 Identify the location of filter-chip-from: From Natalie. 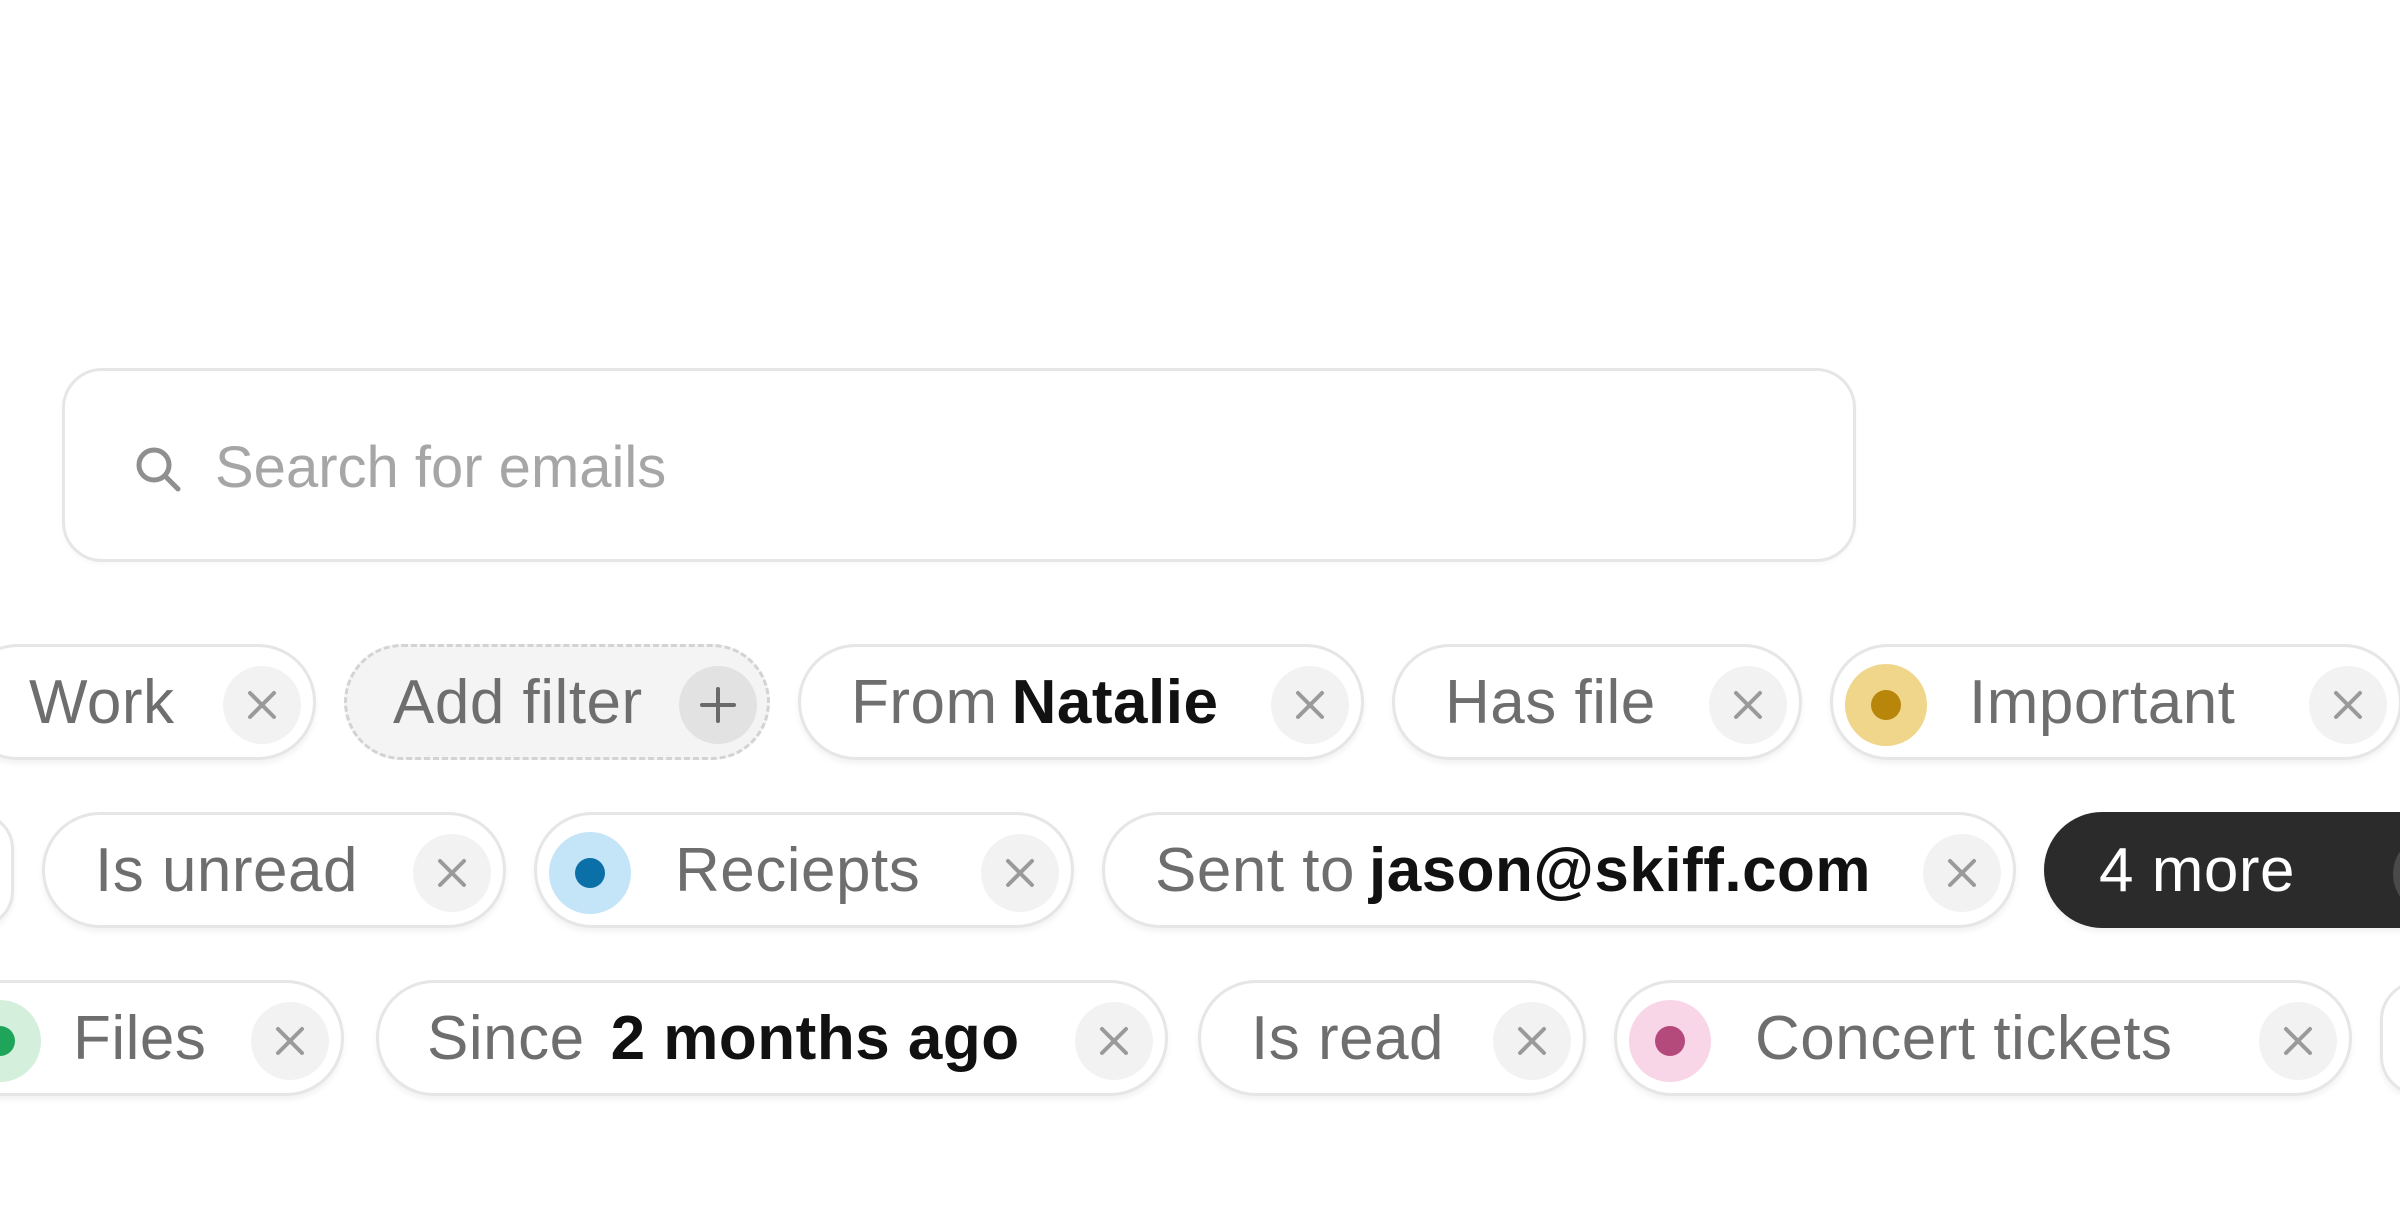
(1081, 702).